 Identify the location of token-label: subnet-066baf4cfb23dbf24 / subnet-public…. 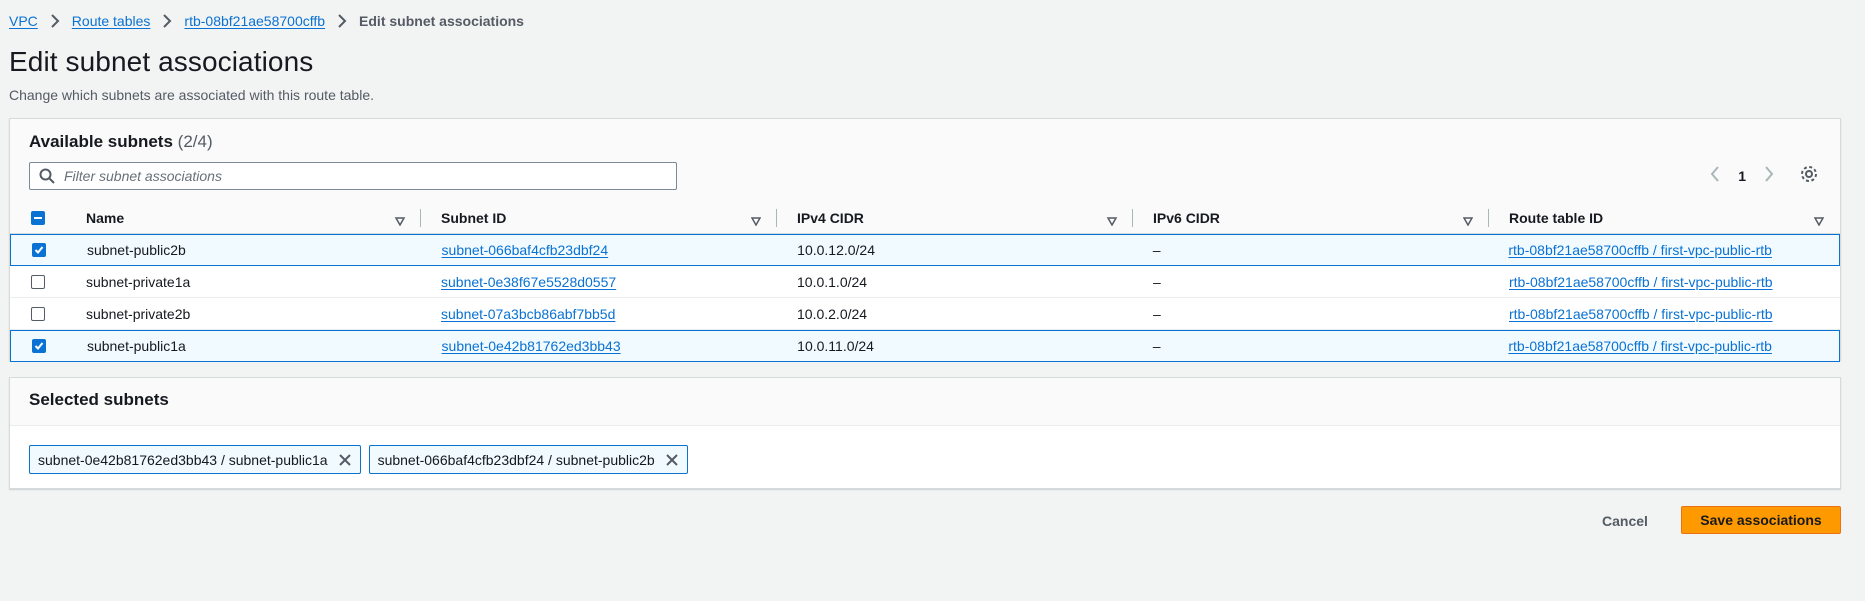
(516, 459).